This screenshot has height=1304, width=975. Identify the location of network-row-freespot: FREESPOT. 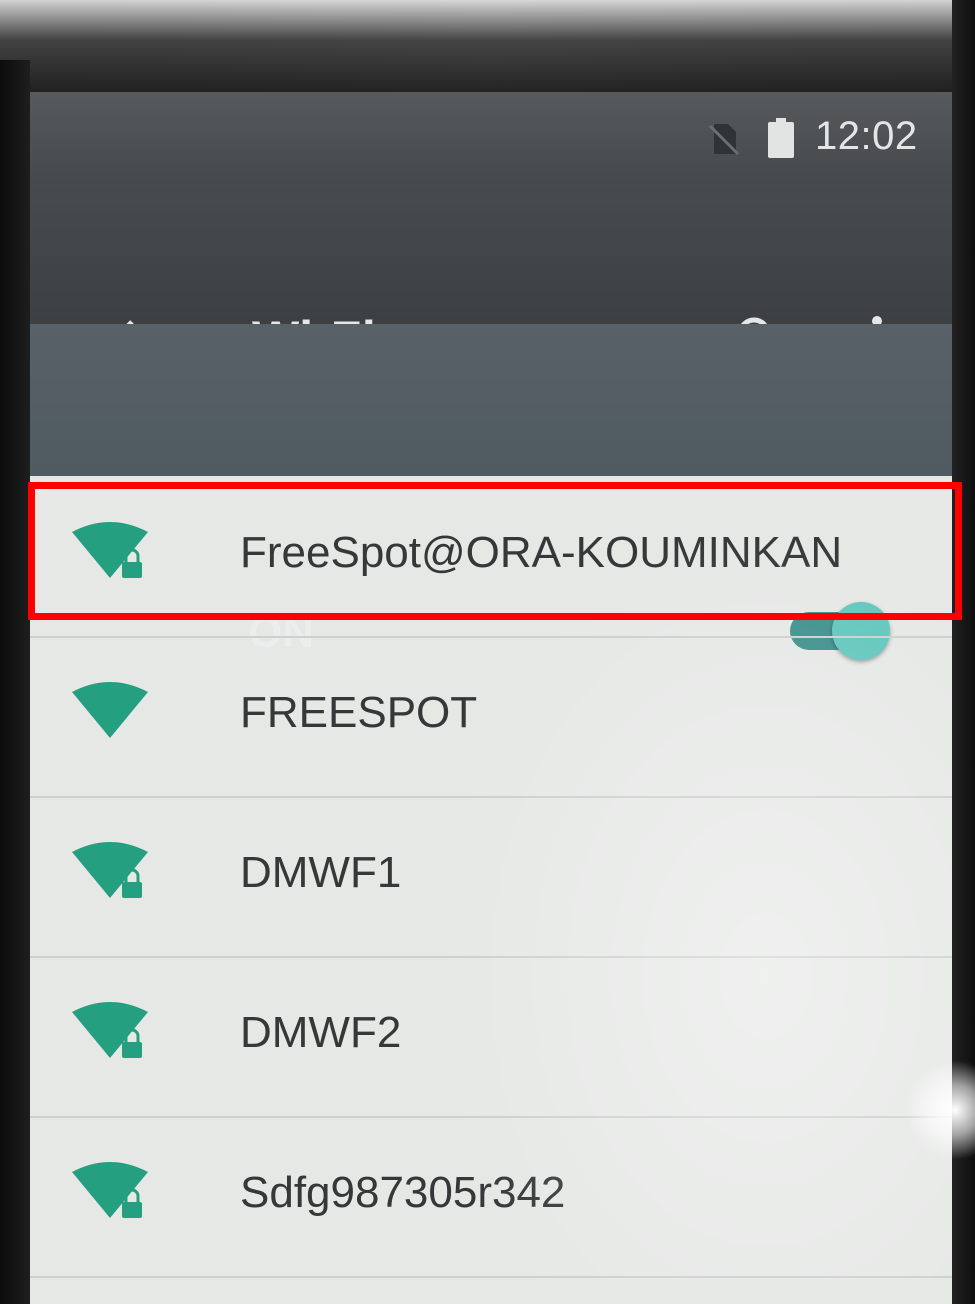
(491, 717).